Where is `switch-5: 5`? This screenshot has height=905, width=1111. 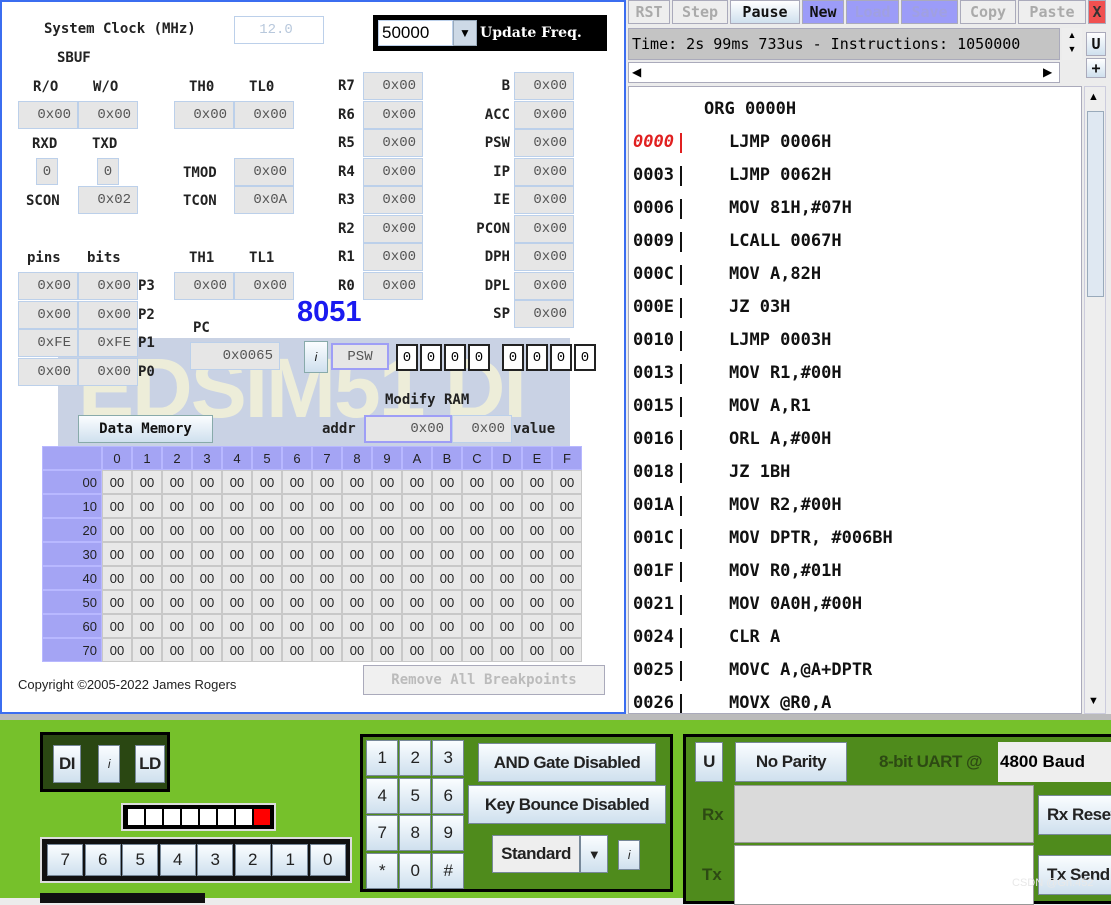 switch-5: 5 is located at coordinates (140, 860).